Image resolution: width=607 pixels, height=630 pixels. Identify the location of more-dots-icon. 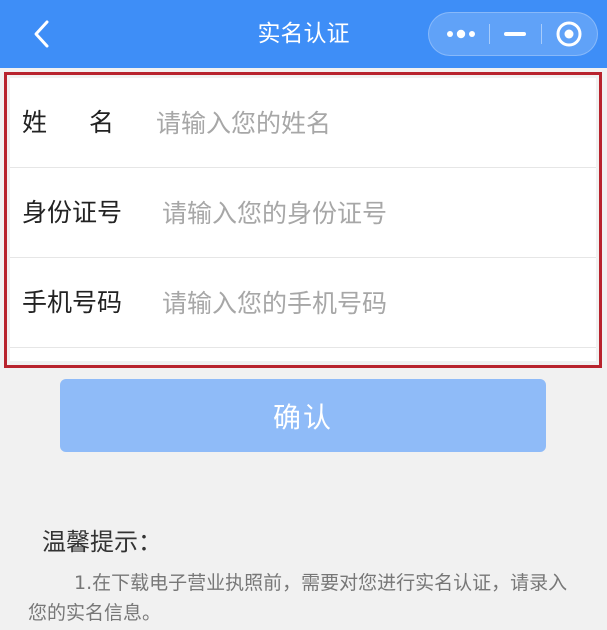
(461, 34).